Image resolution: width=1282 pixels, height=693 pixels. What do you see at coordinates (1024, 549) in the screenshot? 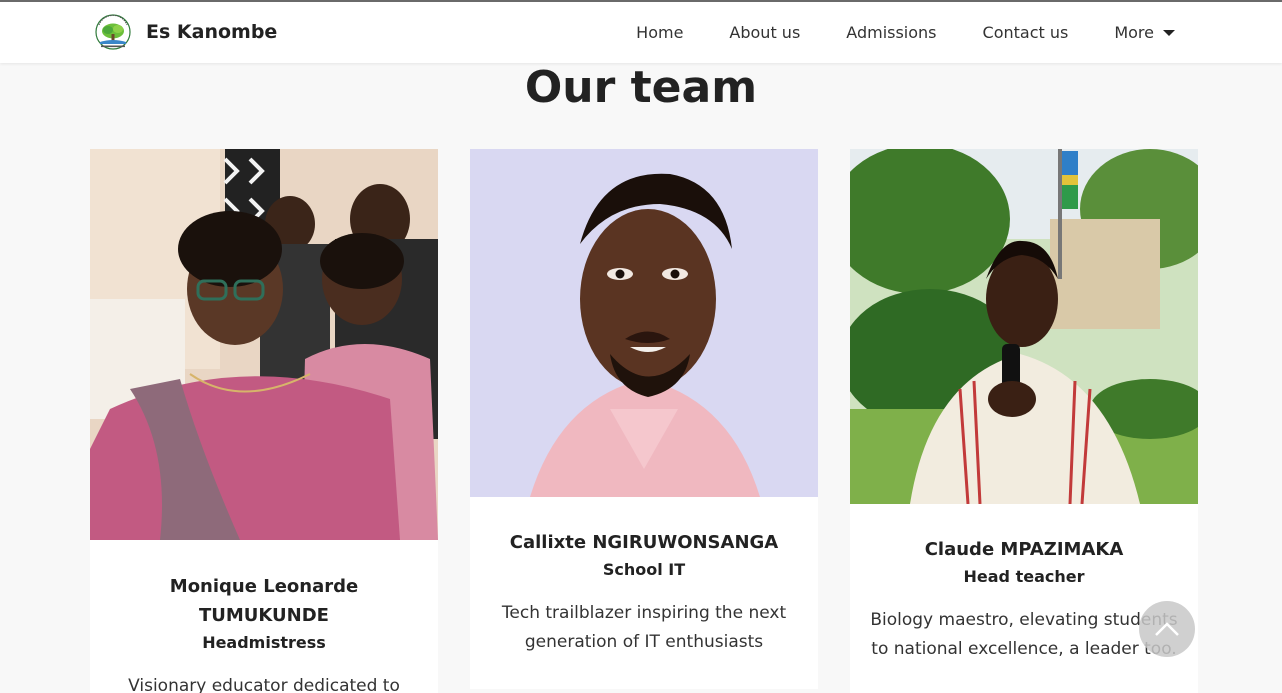
I see `member-name: Claude MPAZIMAKA` at bounding box center [1024, 549].